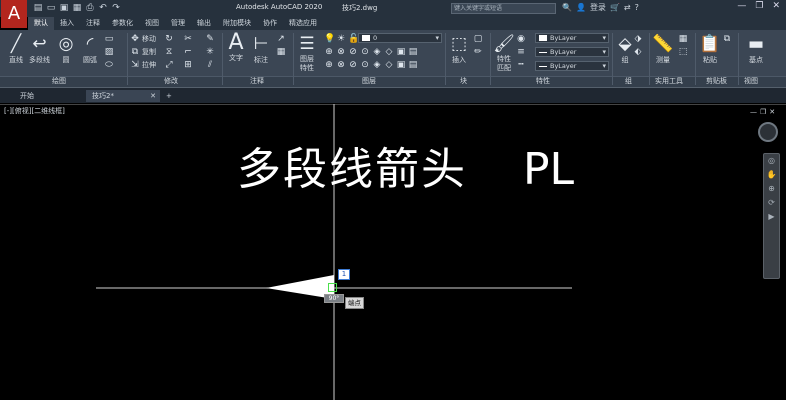  What do you see at coordinates (406, 169) in the screenshot?
I see `drawing-text: 多段线箭头 PL` at bounding box center [406, 169].